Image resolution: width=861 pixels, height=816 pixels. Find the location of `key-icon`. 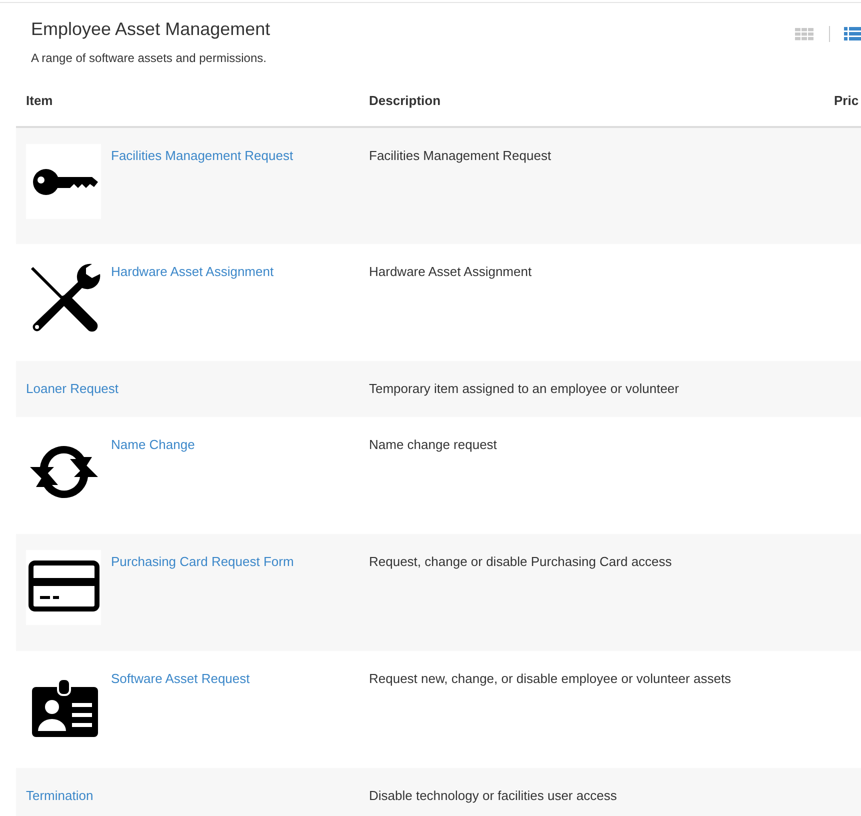

key-icon is located at coordinates (63, 182).